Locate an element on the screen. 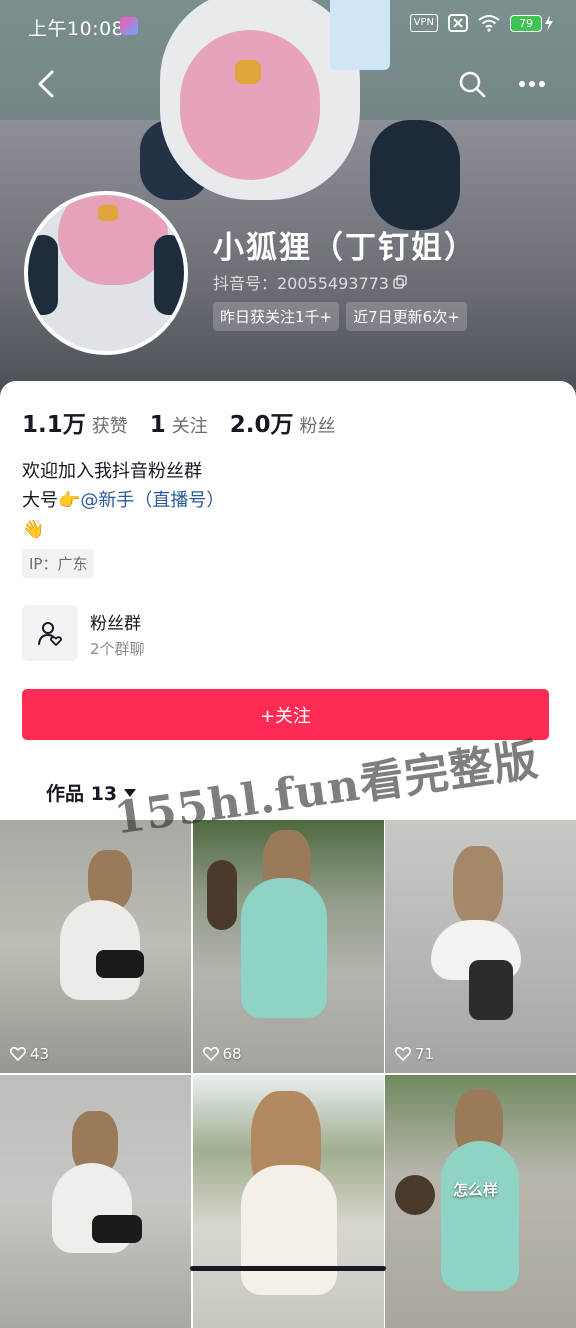  more-options-icon is located at coordinates (532, 84).